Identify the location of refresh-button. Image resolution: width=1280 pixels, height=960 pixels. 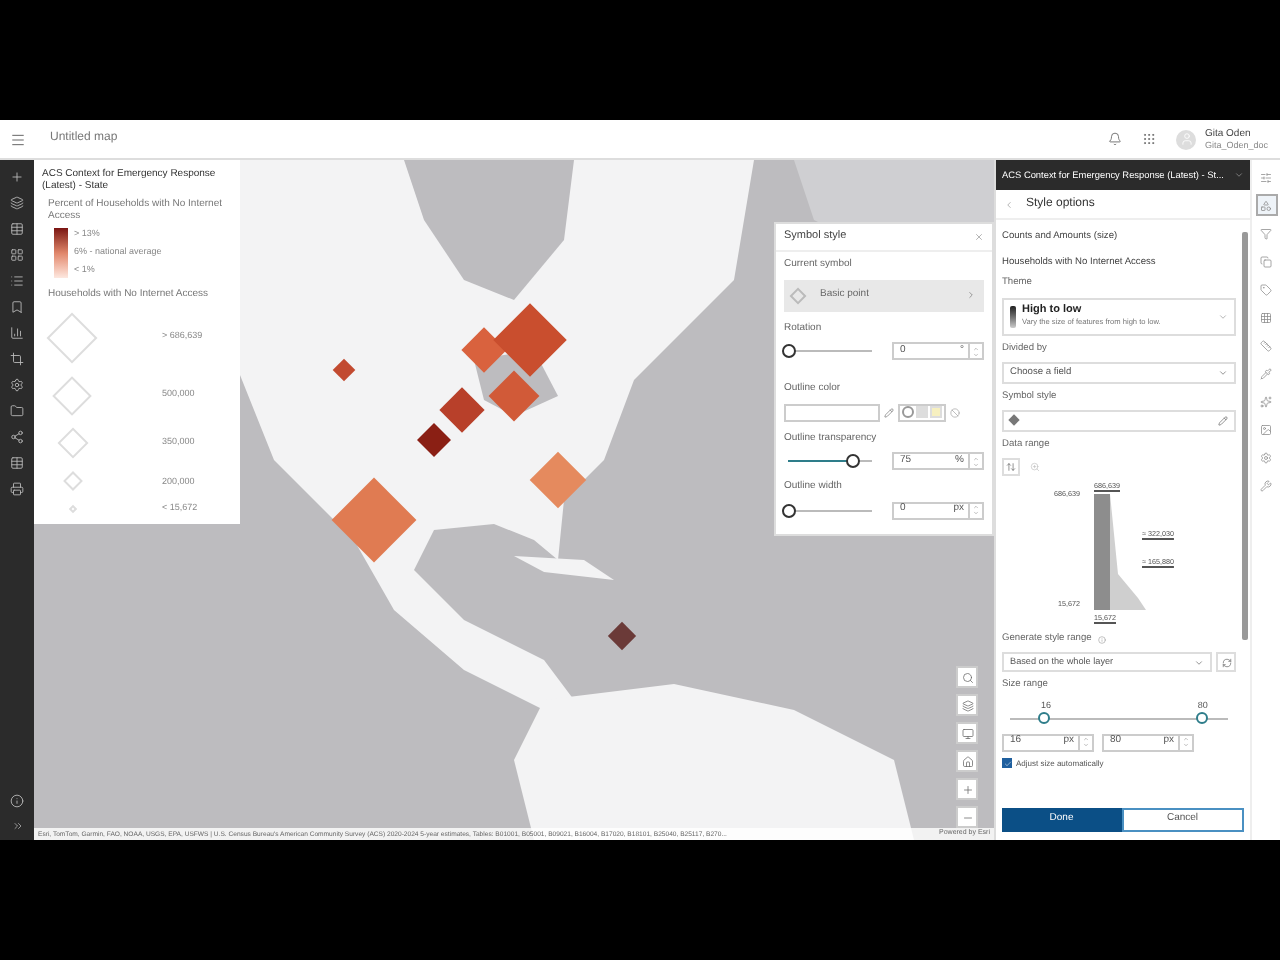
(1226, 662).